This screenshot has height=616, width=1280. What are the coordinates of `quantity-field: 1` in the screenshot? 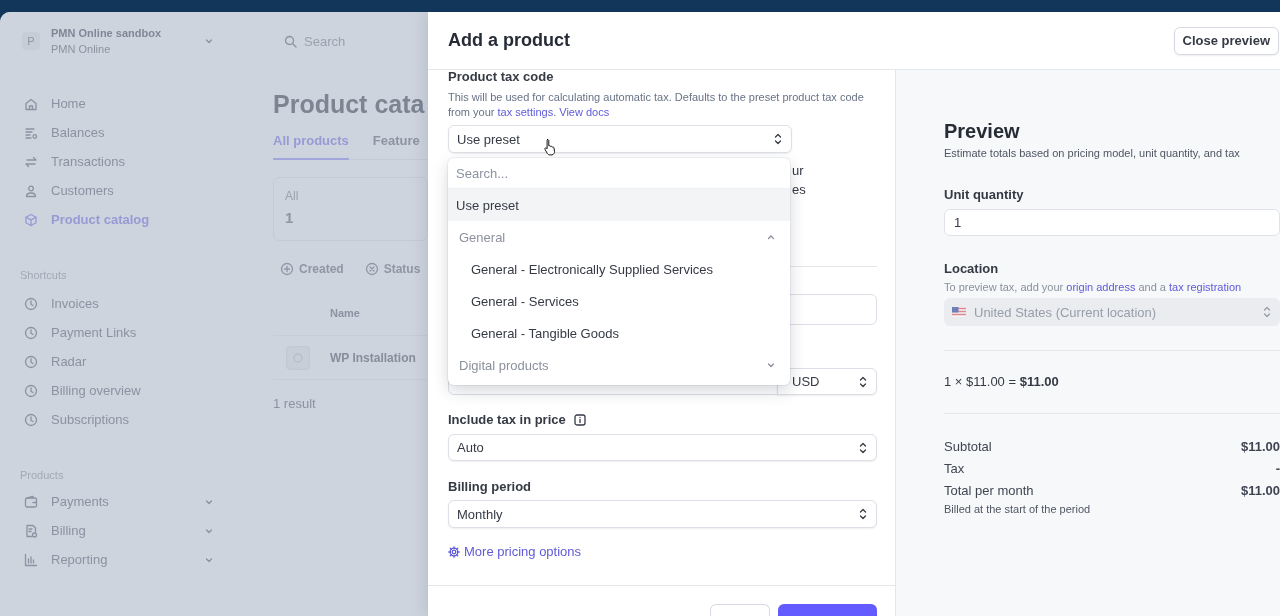 It's located at (1112, 222).